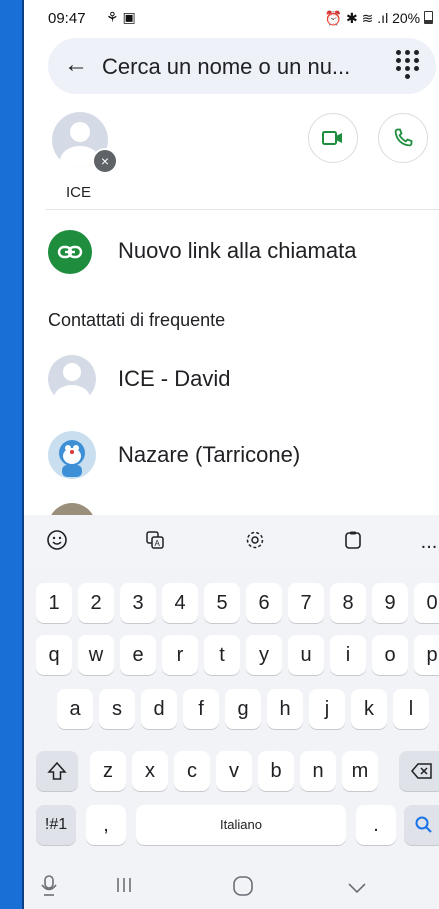 This screenshot has height=909, width=439. What do you see at coordinates (108, 771) in the screenshot?
I see `key-z: z` at bounding box center [108, 771].